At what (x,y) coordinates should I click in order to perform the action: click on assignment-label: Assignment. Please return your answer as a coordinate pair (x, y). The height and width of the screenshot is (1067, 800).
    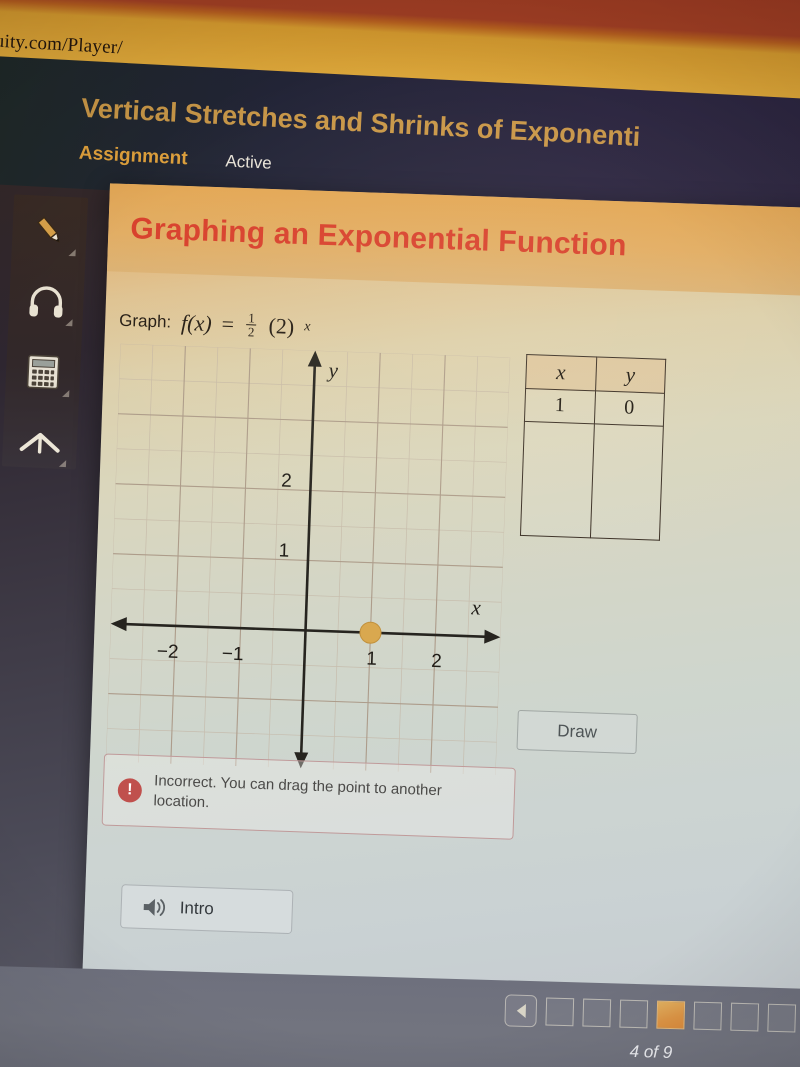
    Looking at the image, I should click on (133, 156).